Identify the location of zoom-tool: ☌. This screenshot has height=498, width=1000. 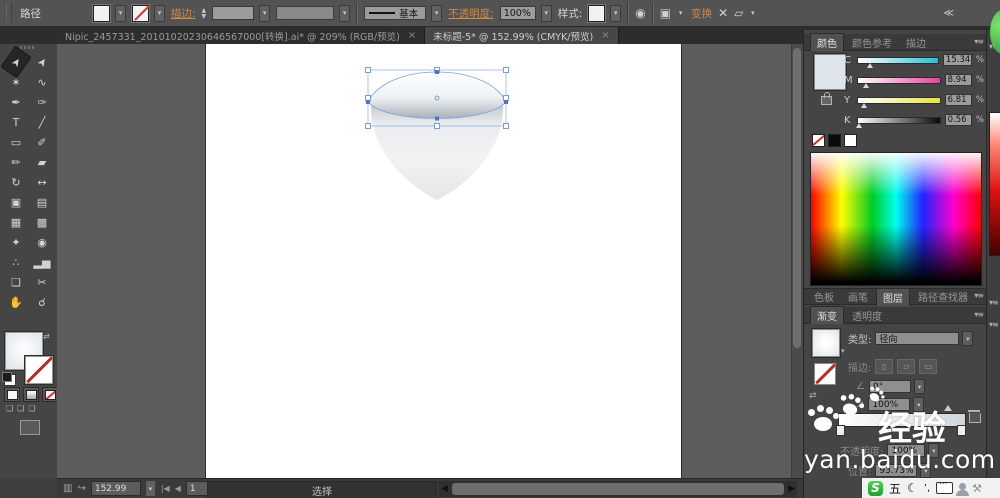
(42, 302).